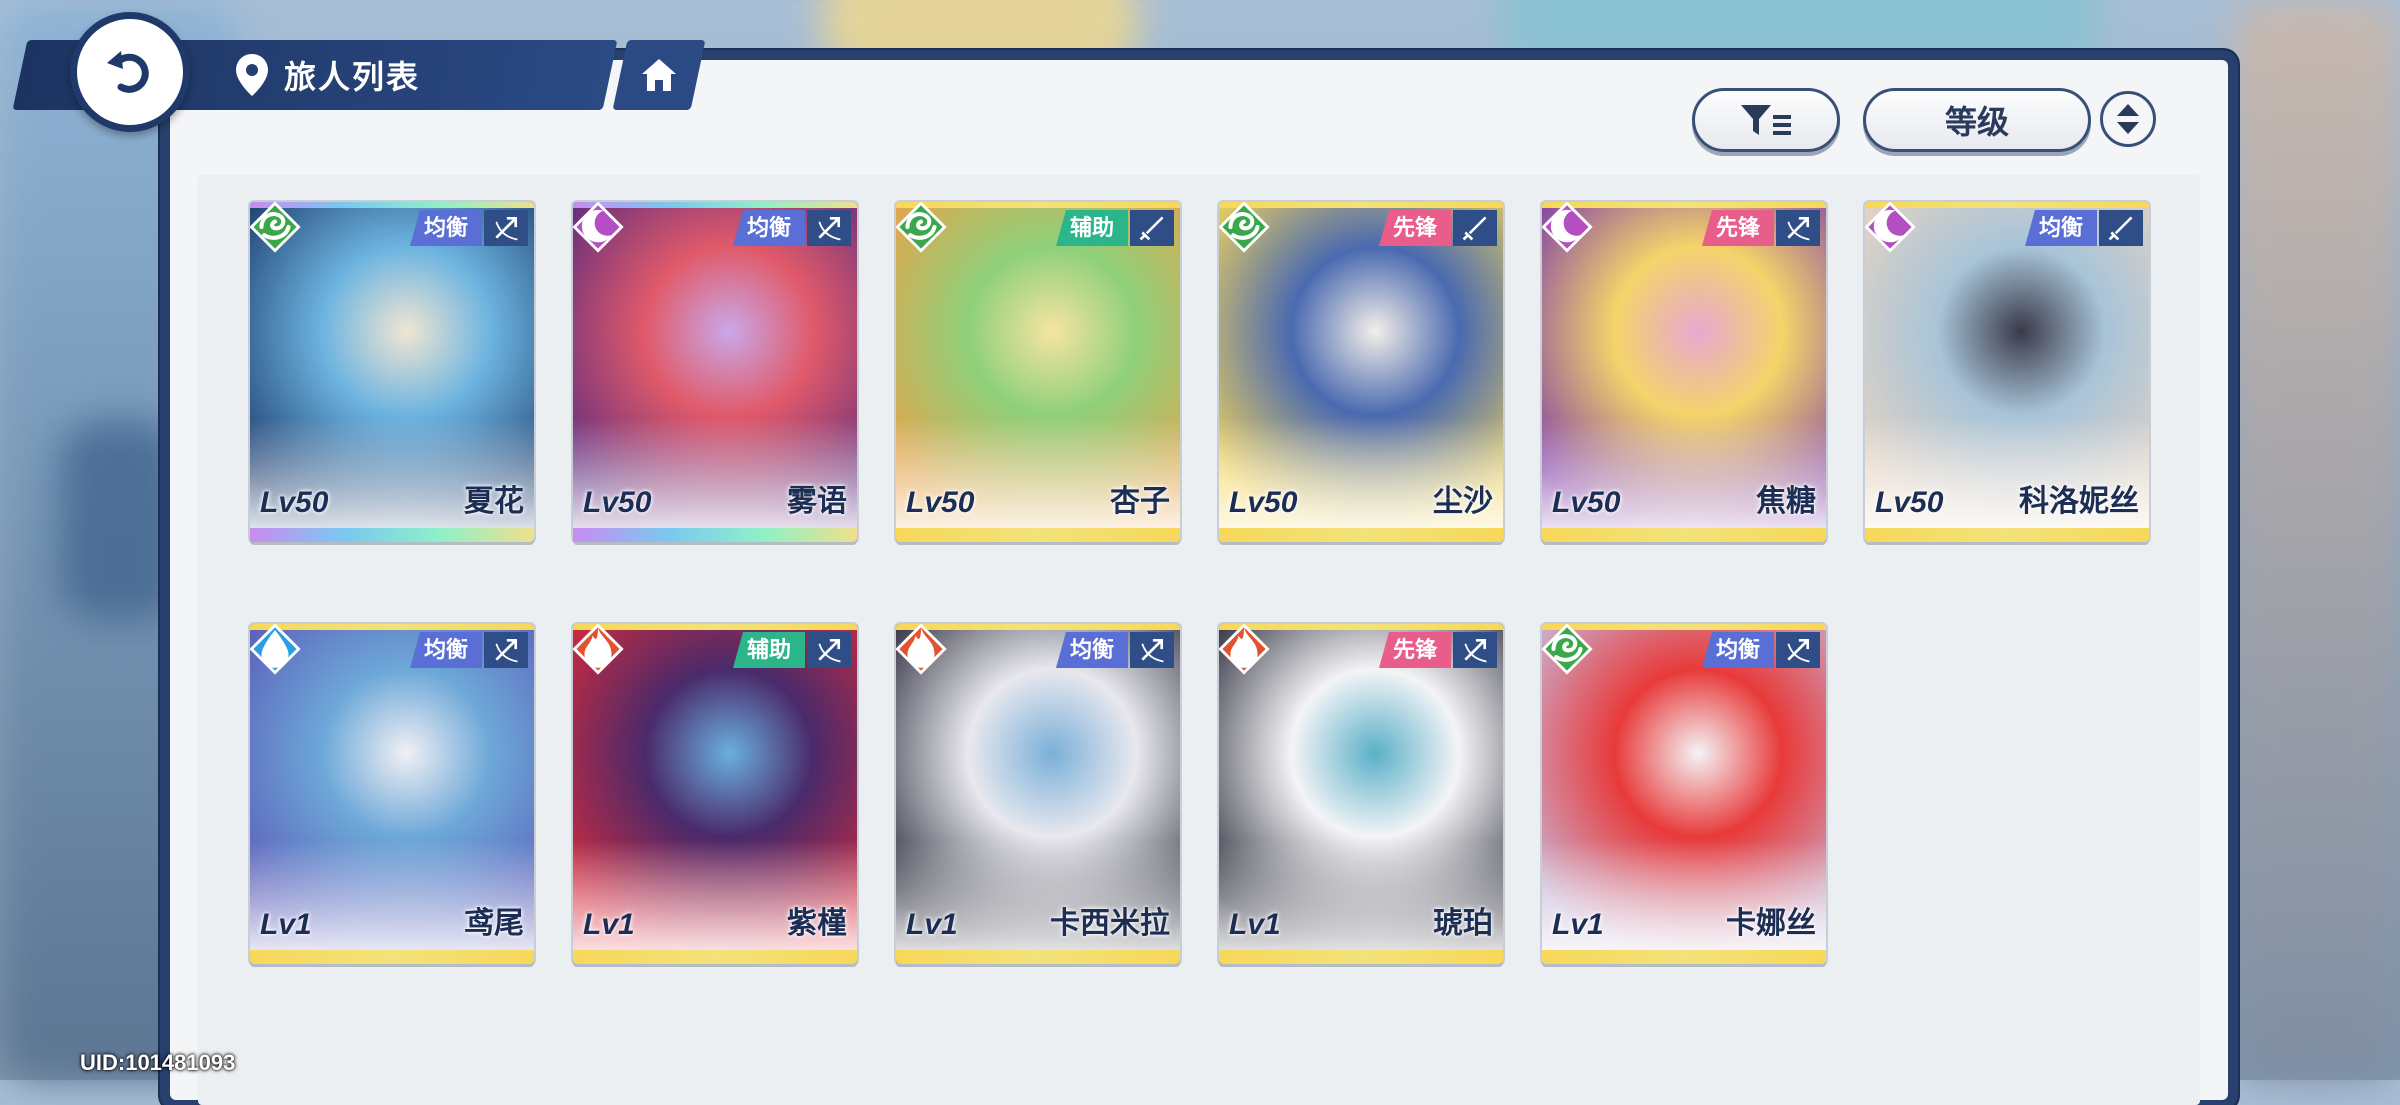 The image size is (2400, 1105). I want to click on home-button, so click(659, 75).